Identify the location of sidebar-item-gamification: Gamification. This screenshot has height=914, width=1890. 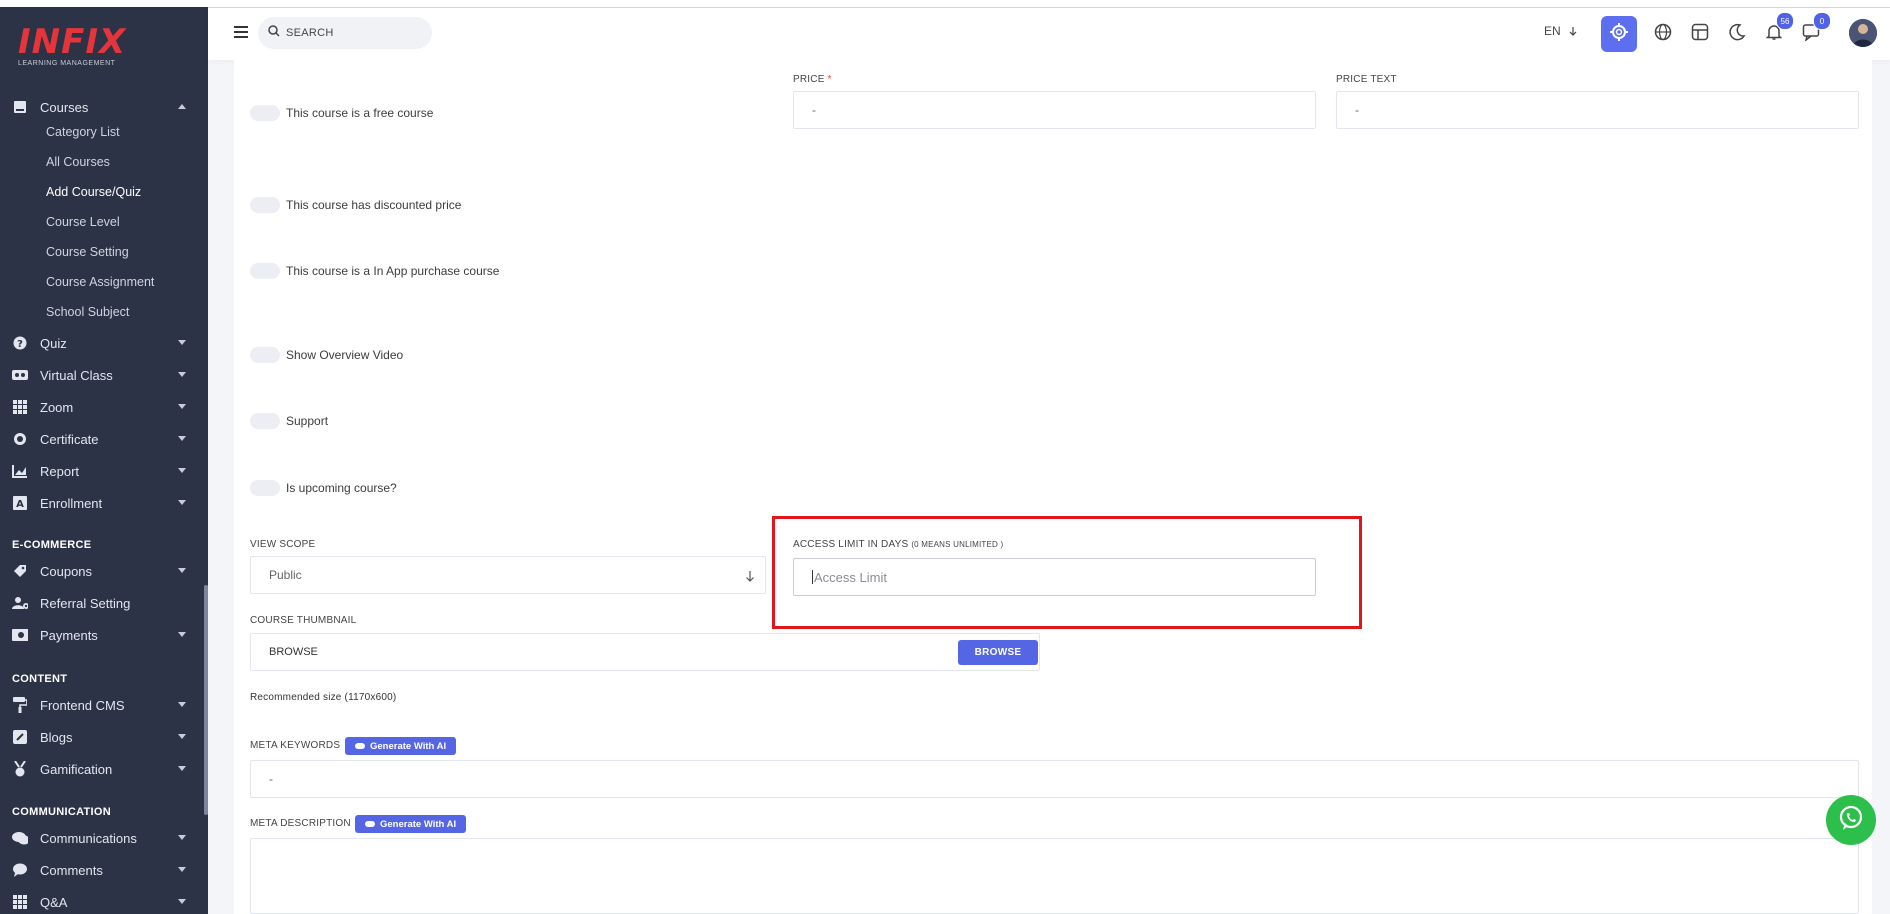
(104, 769).